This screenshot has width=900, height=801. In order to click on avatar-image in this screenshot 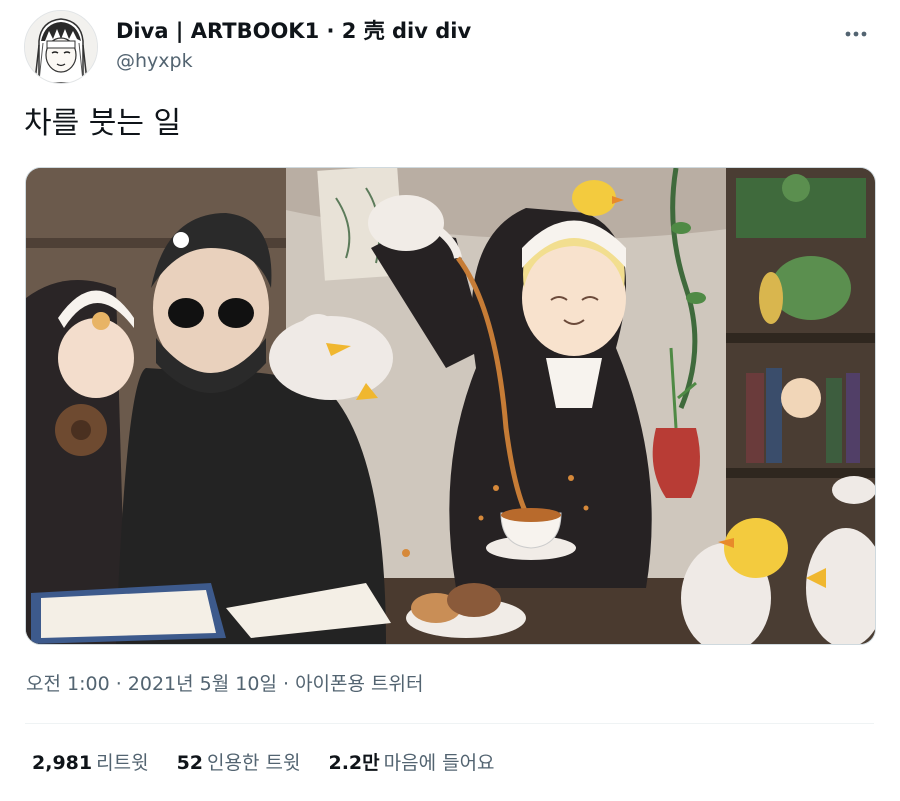, I will do `click(61, 47)`.